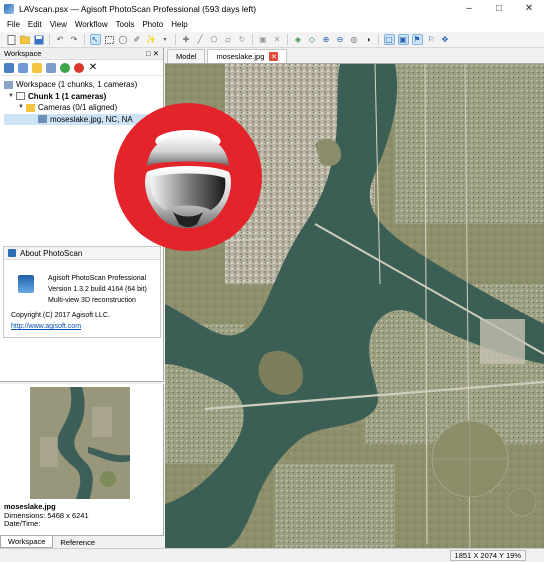 The width and height of the screenshot is (544, 562). I want to click on photoscan-icon, so click(12, 253).